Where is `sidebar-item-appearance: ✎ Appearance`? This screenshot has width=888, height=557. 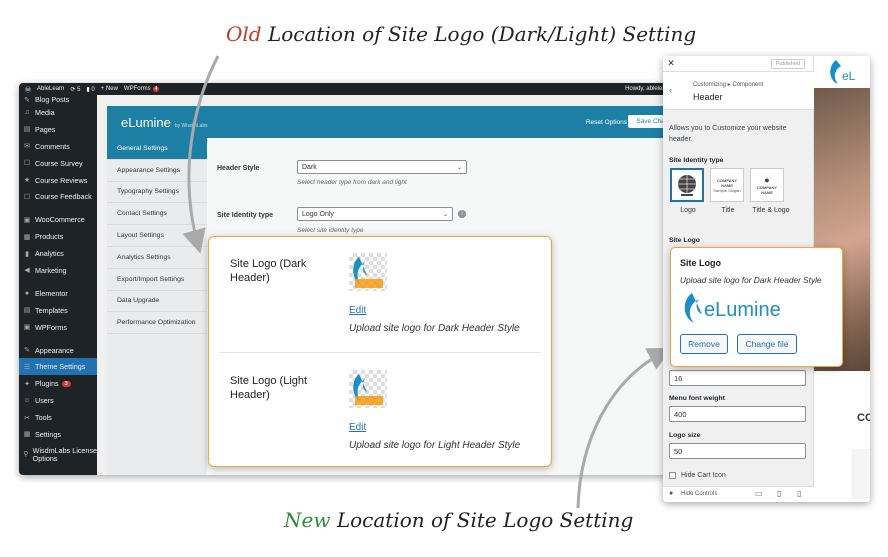
sidebar-item-appearance: ✎ Appearance is located at coordinates (58, 350).